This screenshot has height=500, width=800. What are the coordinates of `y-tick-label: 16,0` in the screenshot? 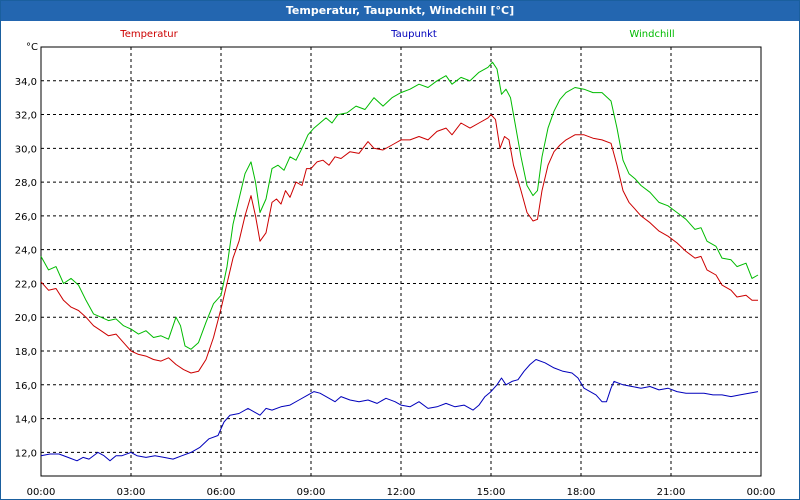 It's located at (26, 386).